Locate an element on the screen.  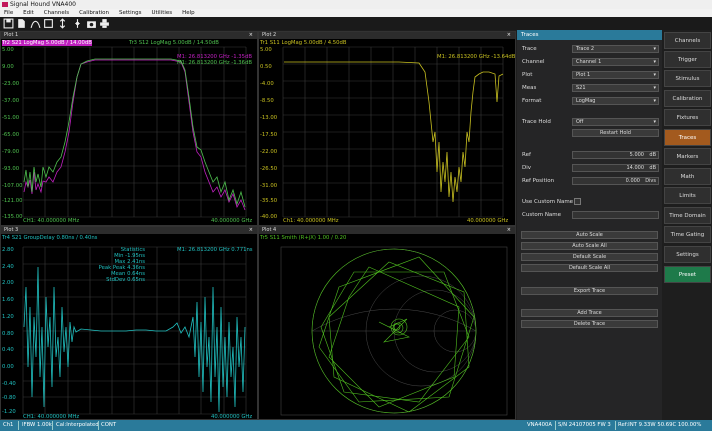
menu-settings: Settings is located at coordinates (130, 13).